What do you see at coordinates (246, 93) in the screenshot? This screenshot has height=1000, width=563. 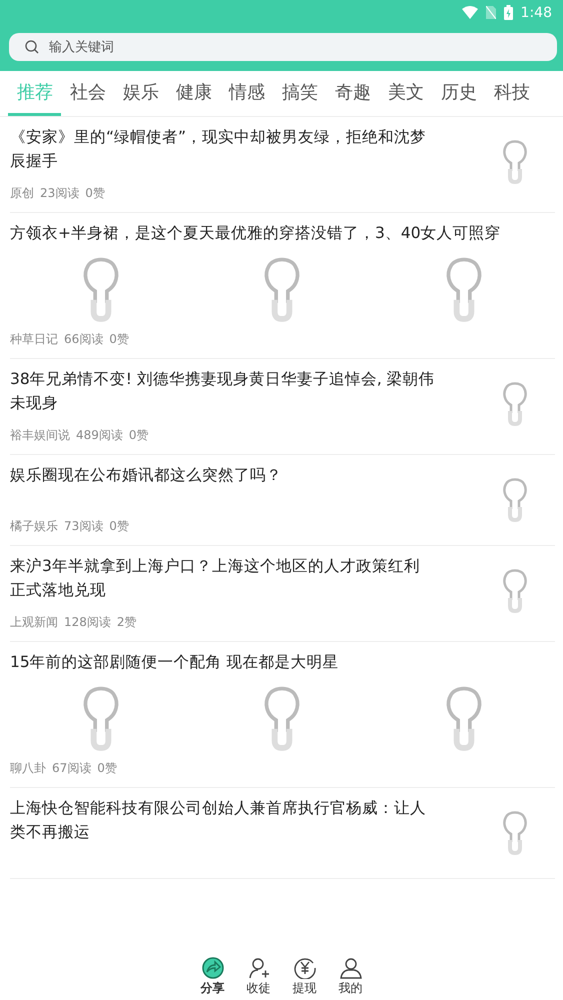 I see `category-tab: 情感` at bounding box center [246, 93].